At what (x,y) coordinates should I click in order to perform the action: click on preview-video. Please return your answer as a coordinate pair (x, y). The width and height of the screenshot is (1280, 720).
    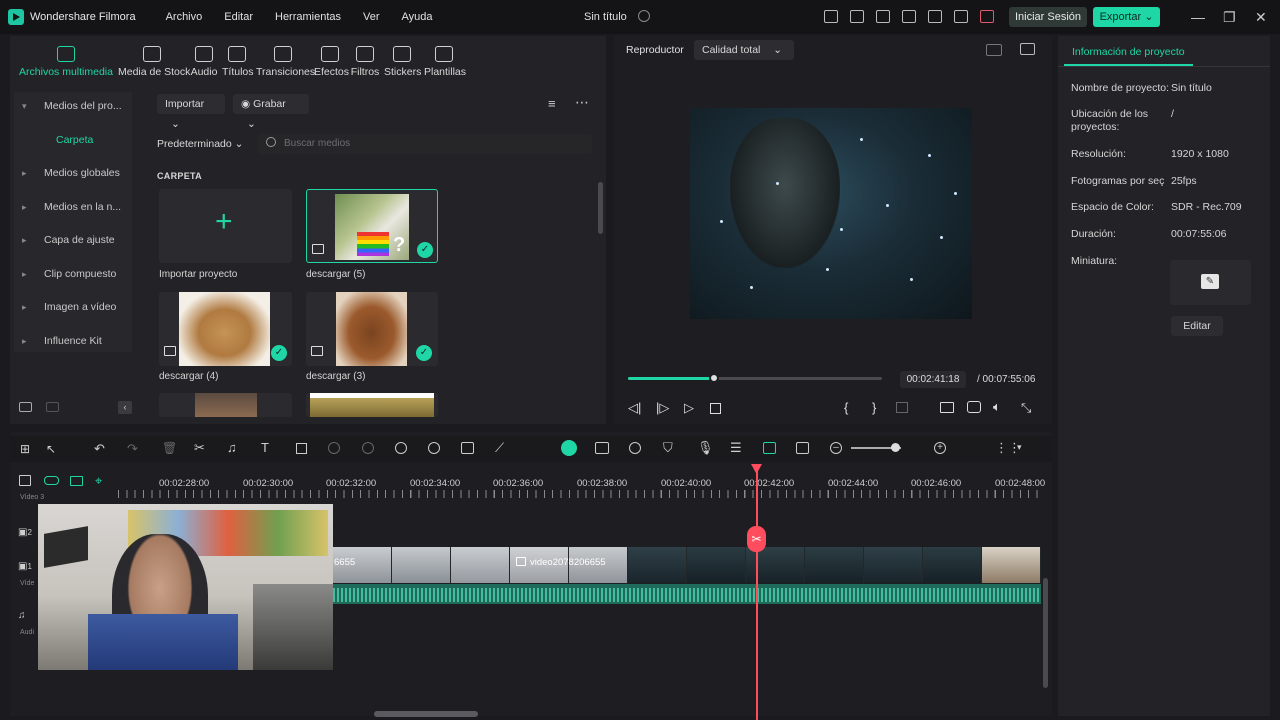
    Looking at the image, I should click on (831, 213).